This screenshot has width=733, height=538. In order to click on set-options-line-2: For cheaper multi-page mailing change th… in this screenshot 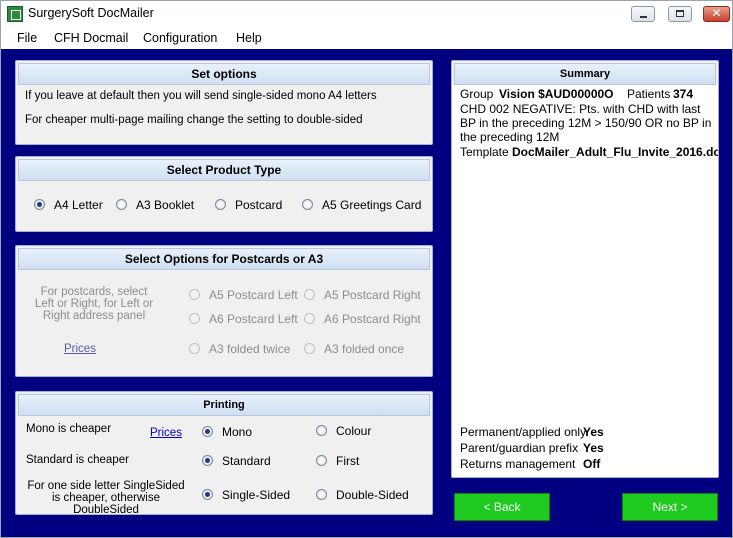, I will do `click(194, 120)`.